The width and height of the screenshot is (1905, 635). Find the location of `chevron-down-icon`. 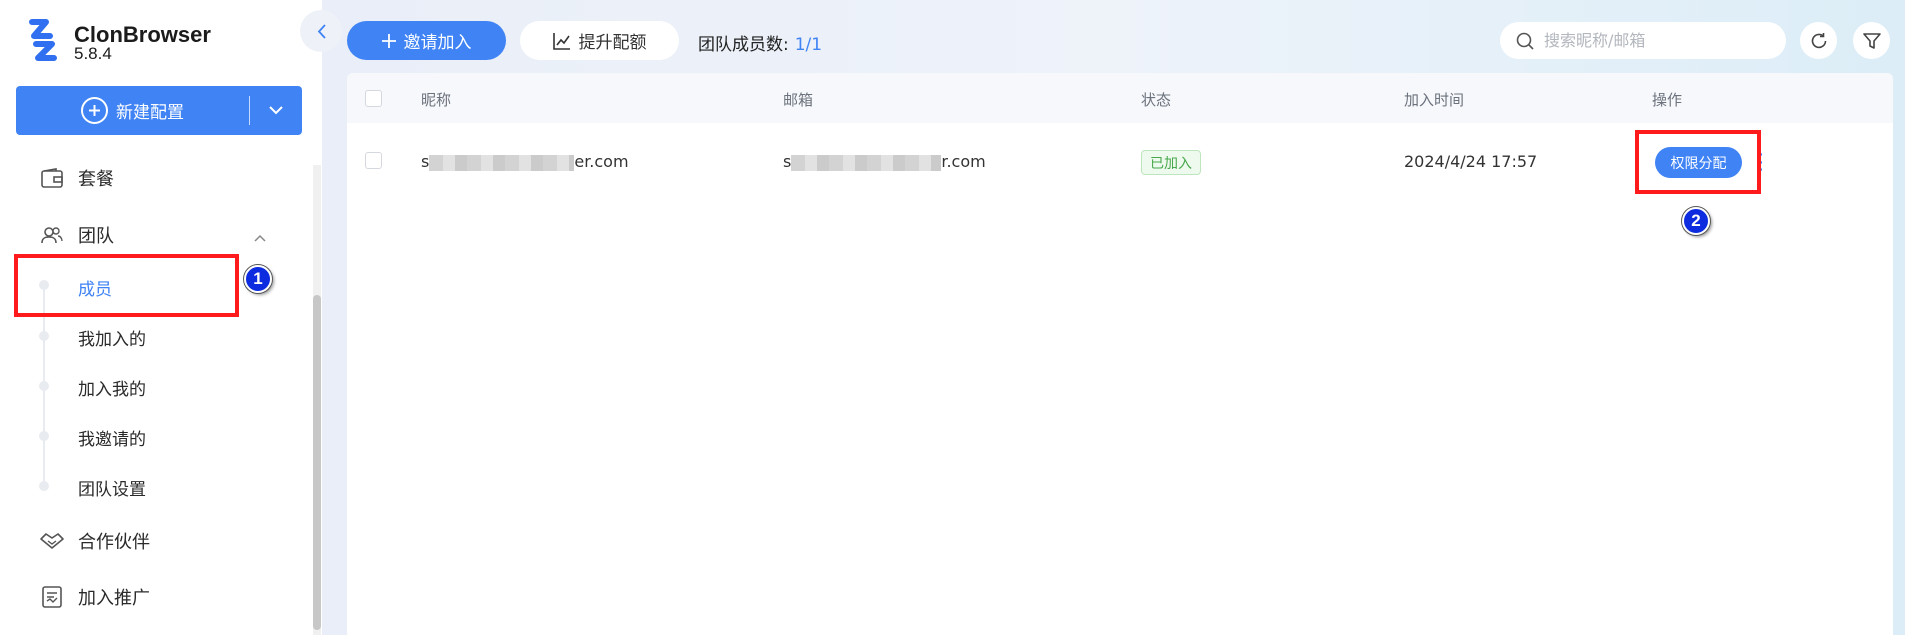

chevron-down-icon is located at coordinates (276, 110).